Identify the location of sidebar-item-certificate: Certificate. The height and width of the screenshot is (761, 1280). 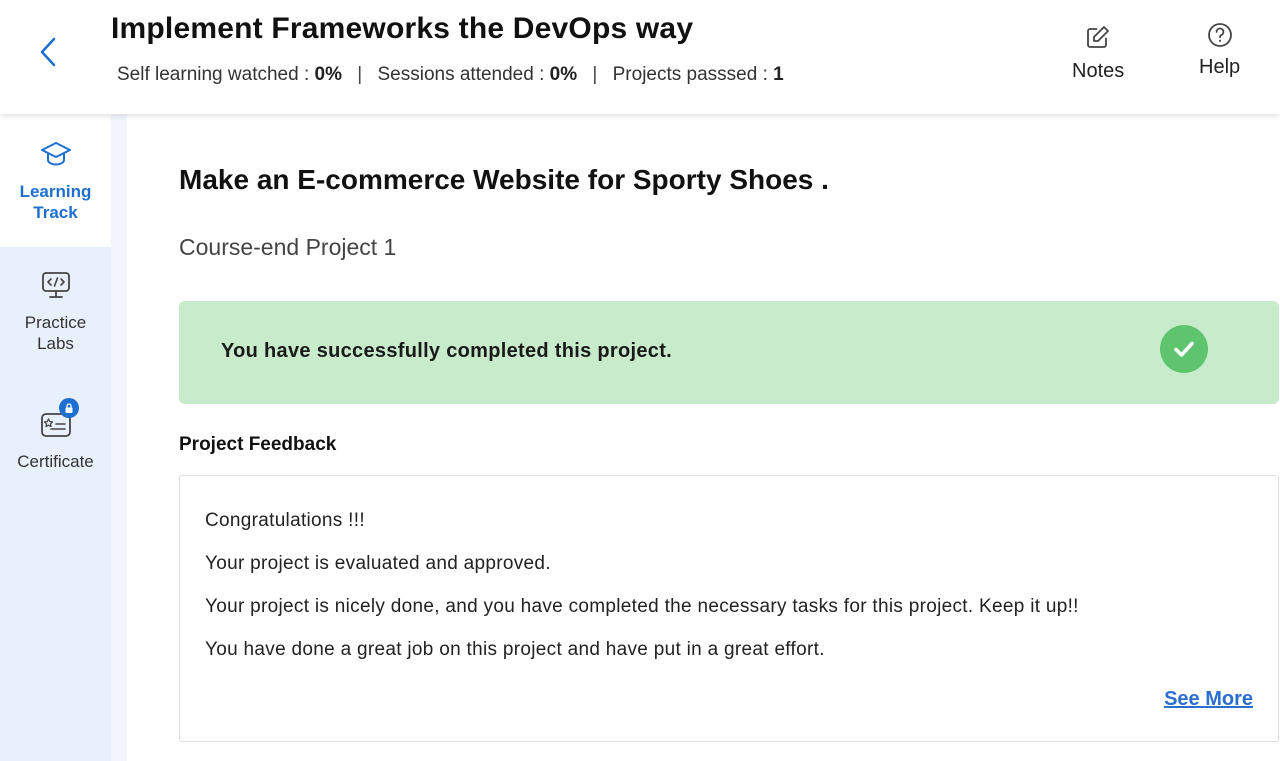
(55, 435).